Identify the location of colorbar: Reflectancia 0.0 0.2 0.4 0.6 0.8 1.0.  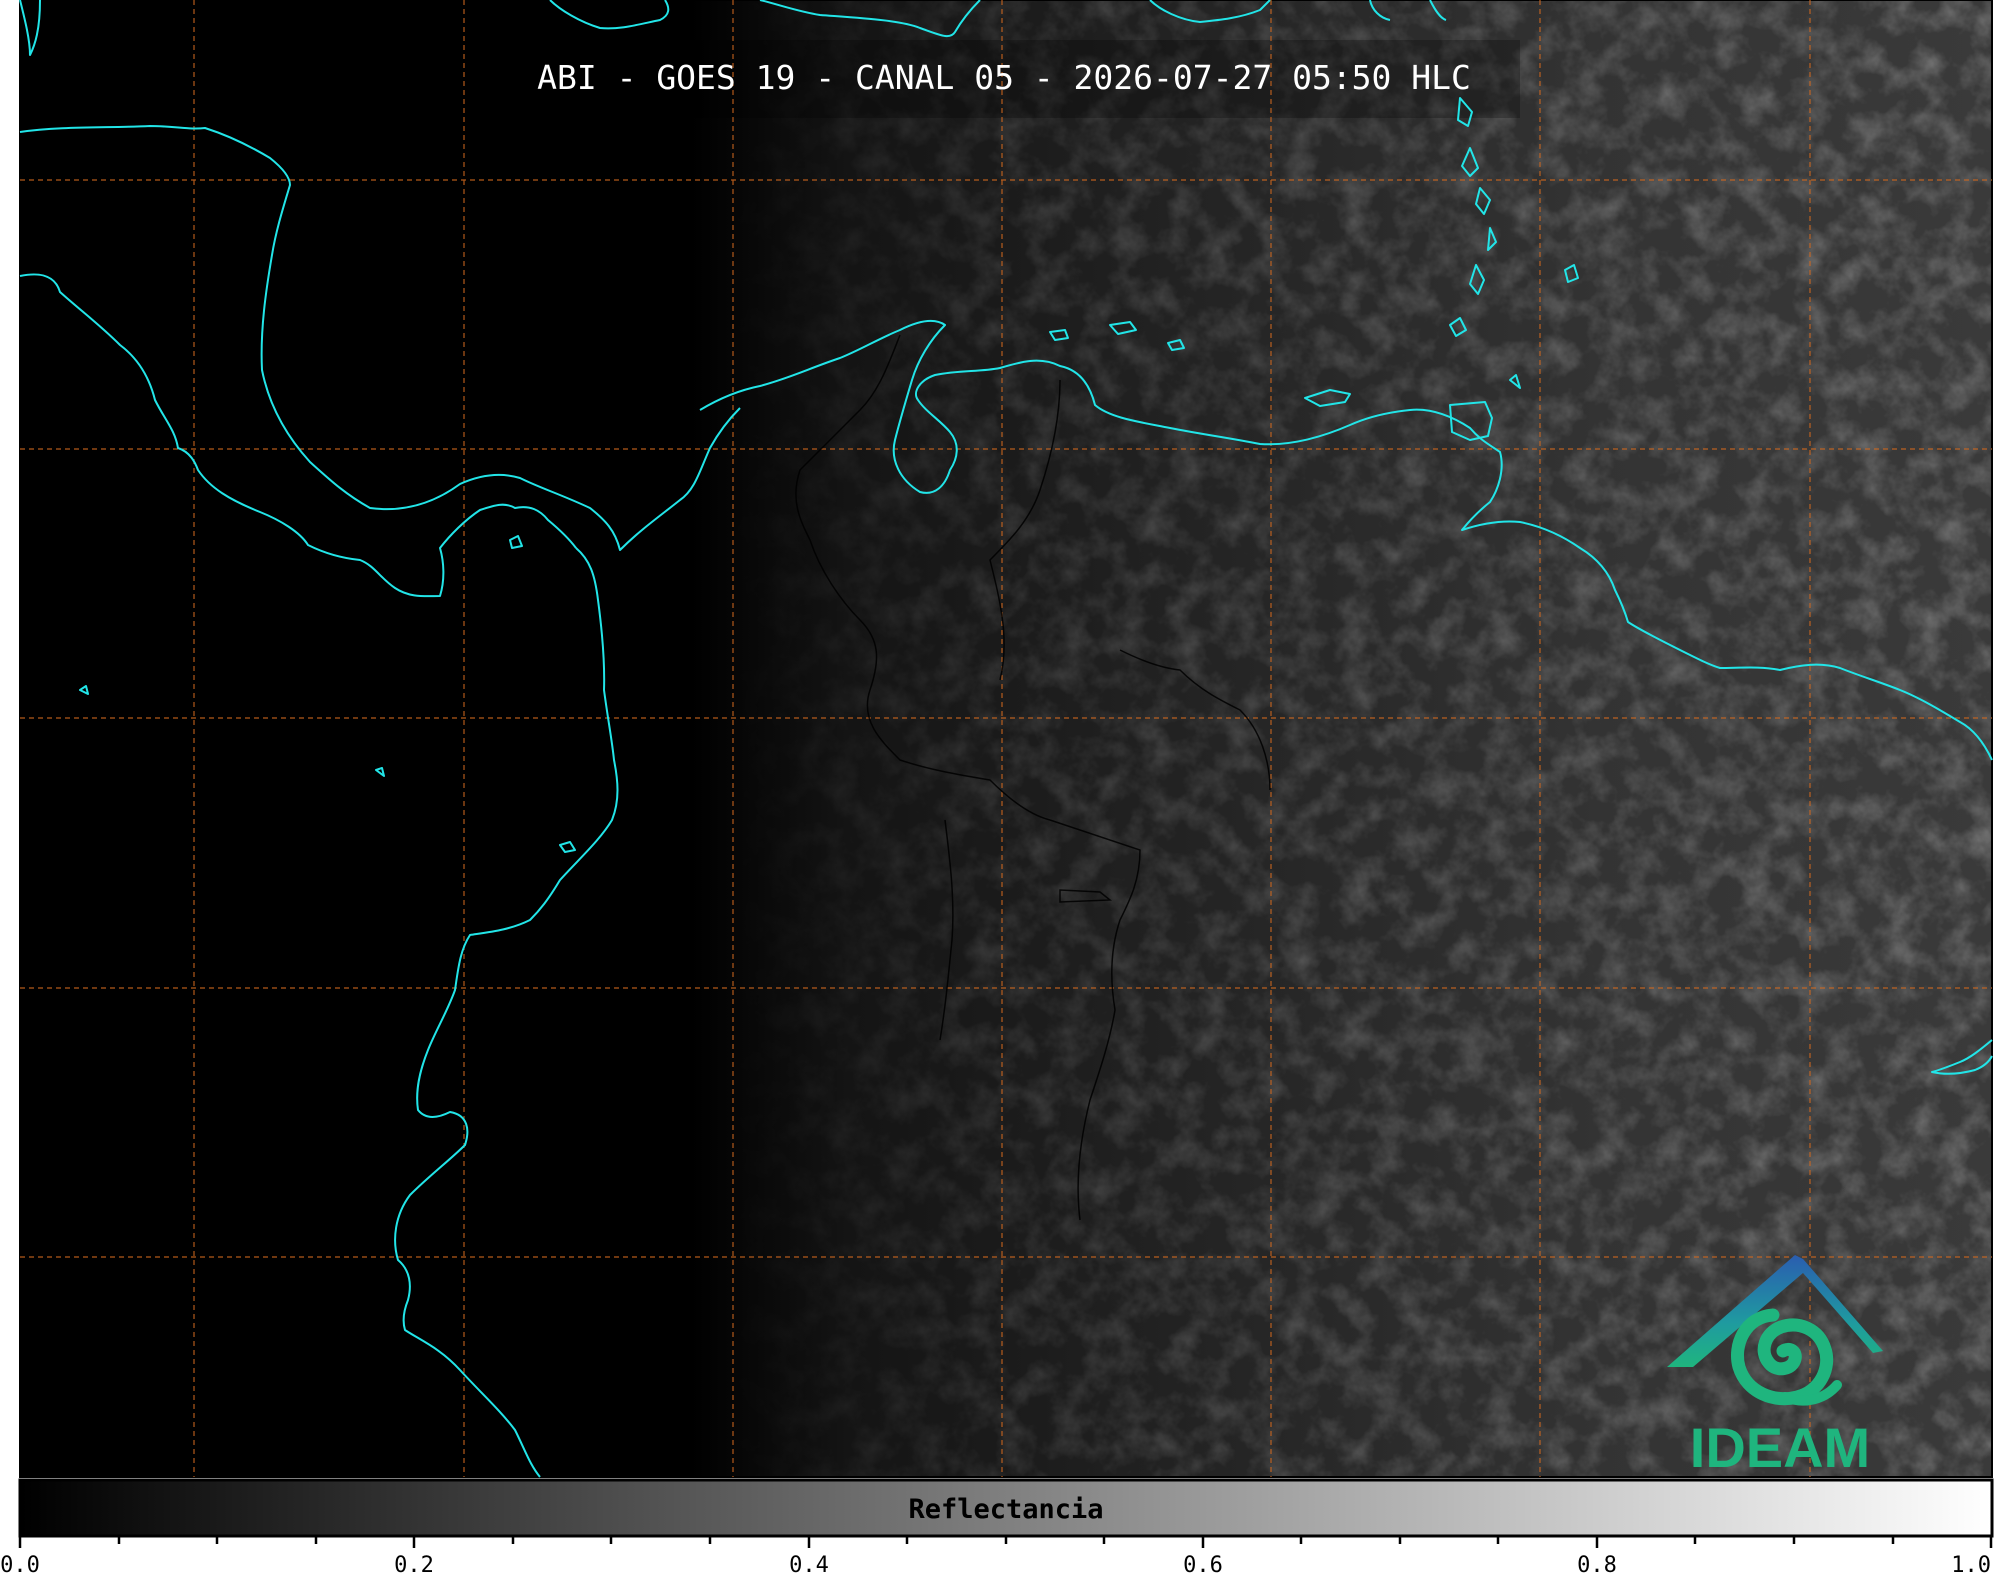
(997, 1527).